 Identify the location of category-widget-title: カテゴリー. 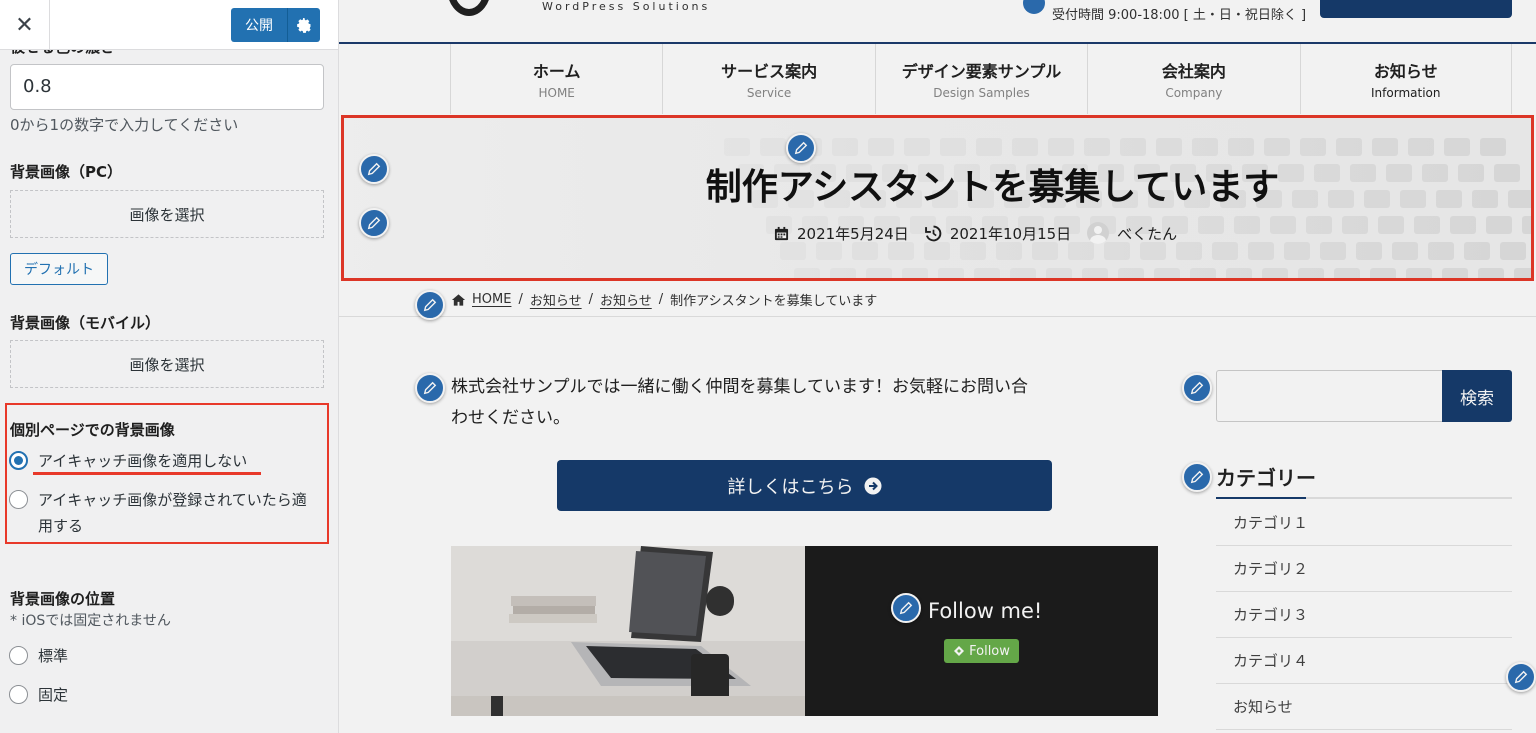
(1266, 478).